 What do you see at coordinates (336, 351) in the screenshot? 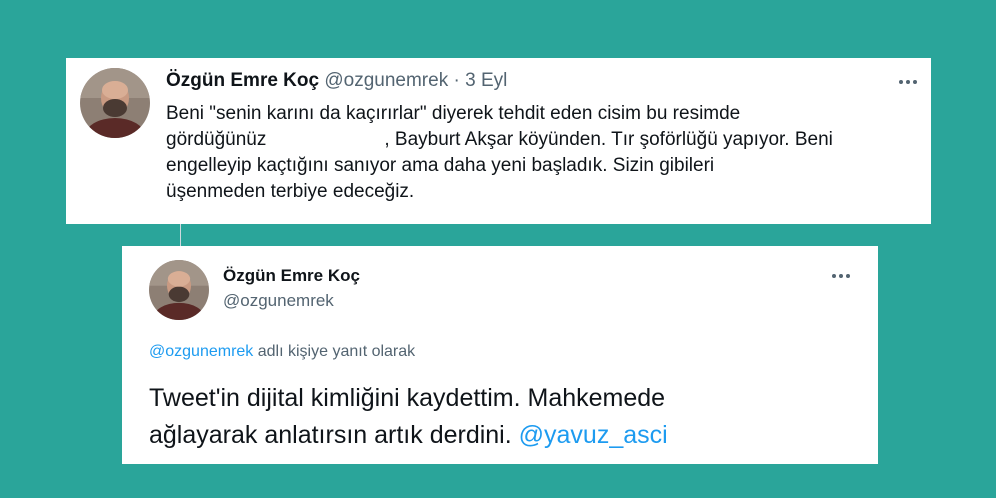
I see `reply-suffix: adlı kişiye yanıt olarak` at bounding box center [336, 351].